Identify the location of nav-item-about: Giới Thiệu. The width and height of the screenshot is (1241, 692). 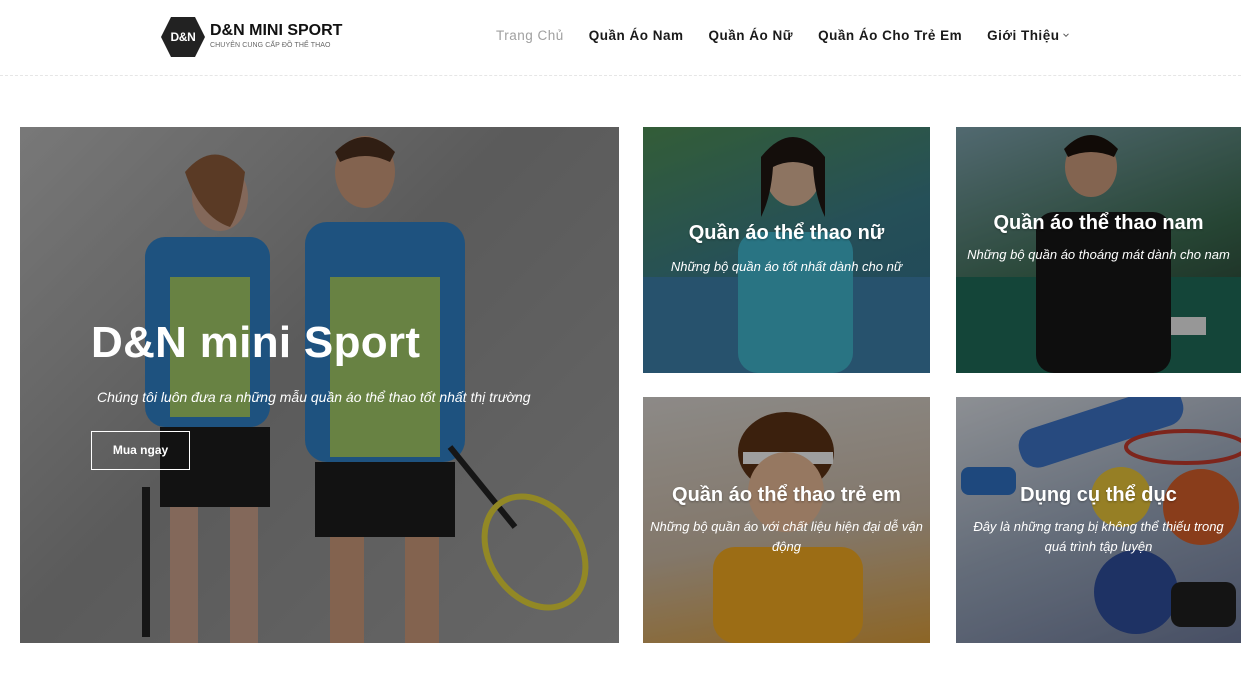
(1028, 35).